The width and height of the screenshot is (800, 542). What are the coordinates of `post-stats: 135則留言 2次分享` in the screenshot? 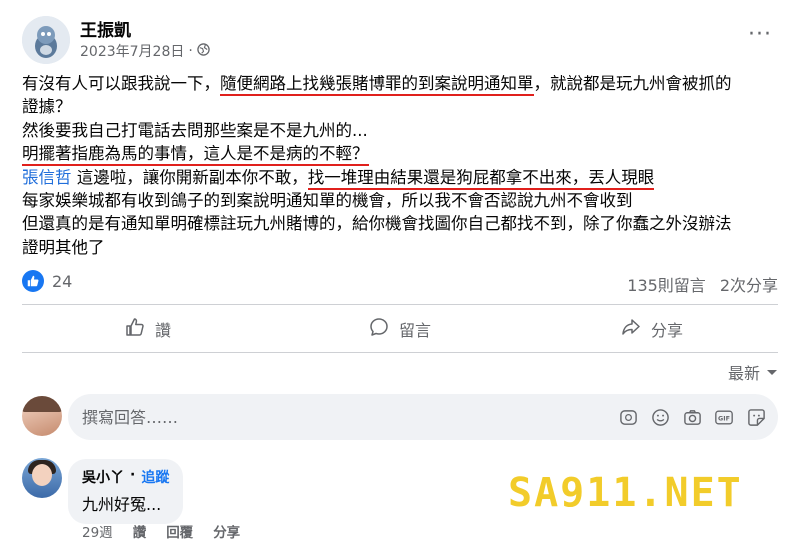 It's located at (702, 284).